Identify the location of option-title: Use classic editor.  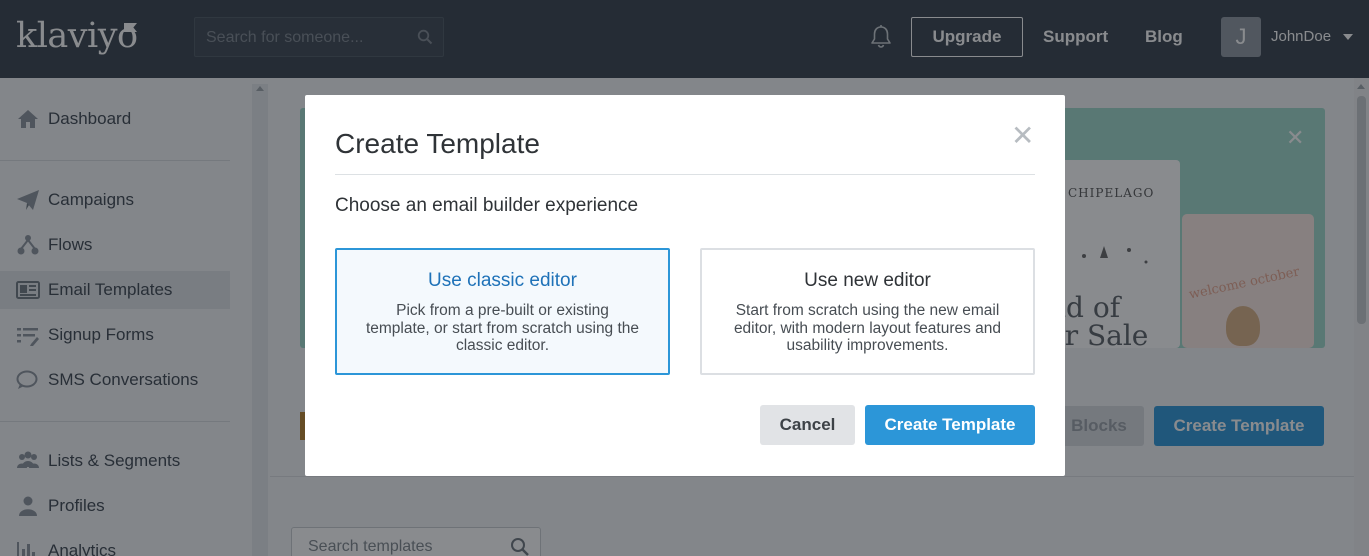
(502, 280).